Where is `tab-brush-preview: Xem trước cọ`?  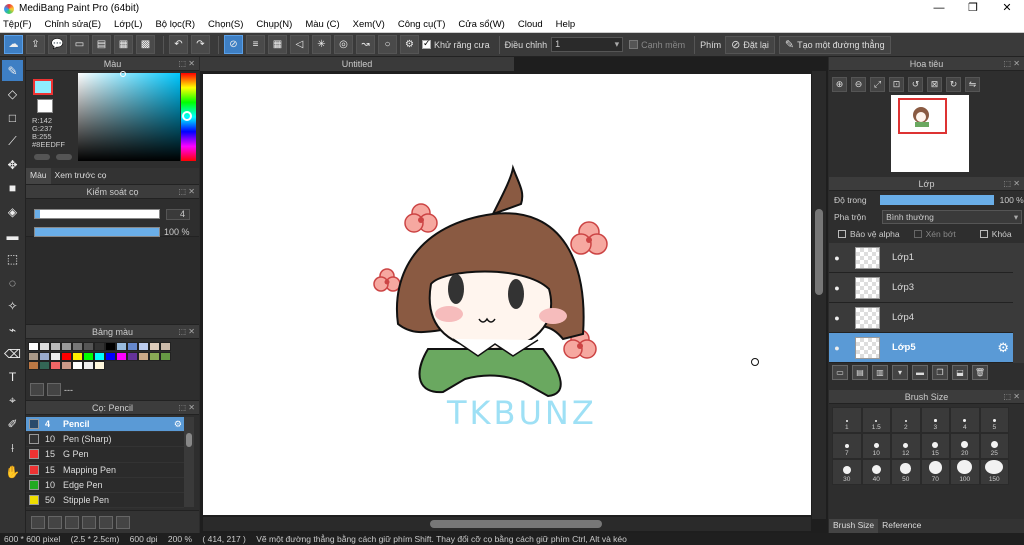 tab-brush-preview: Xem trước cọ is located at coordinates (81, 176).